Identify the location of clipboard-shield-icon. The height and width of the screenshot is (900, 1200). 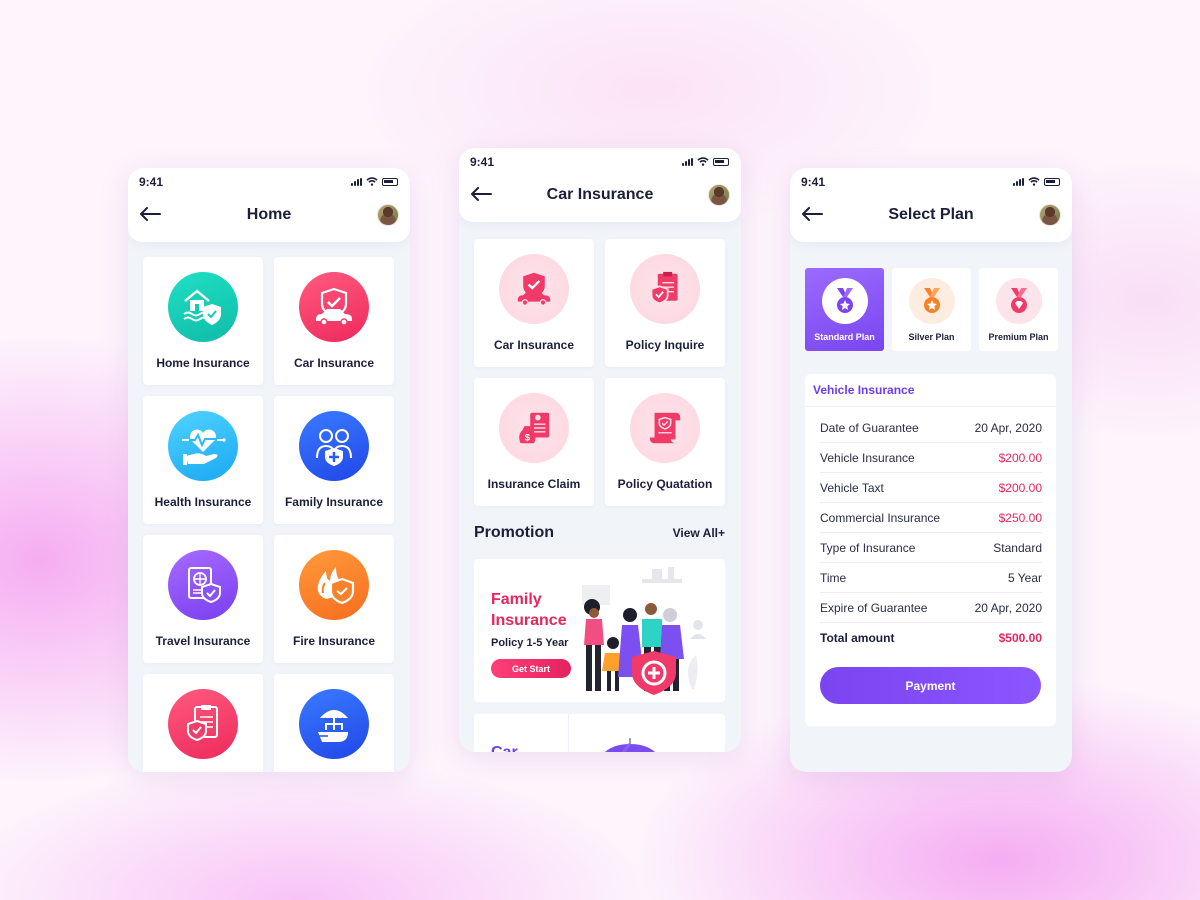
(665, 289).